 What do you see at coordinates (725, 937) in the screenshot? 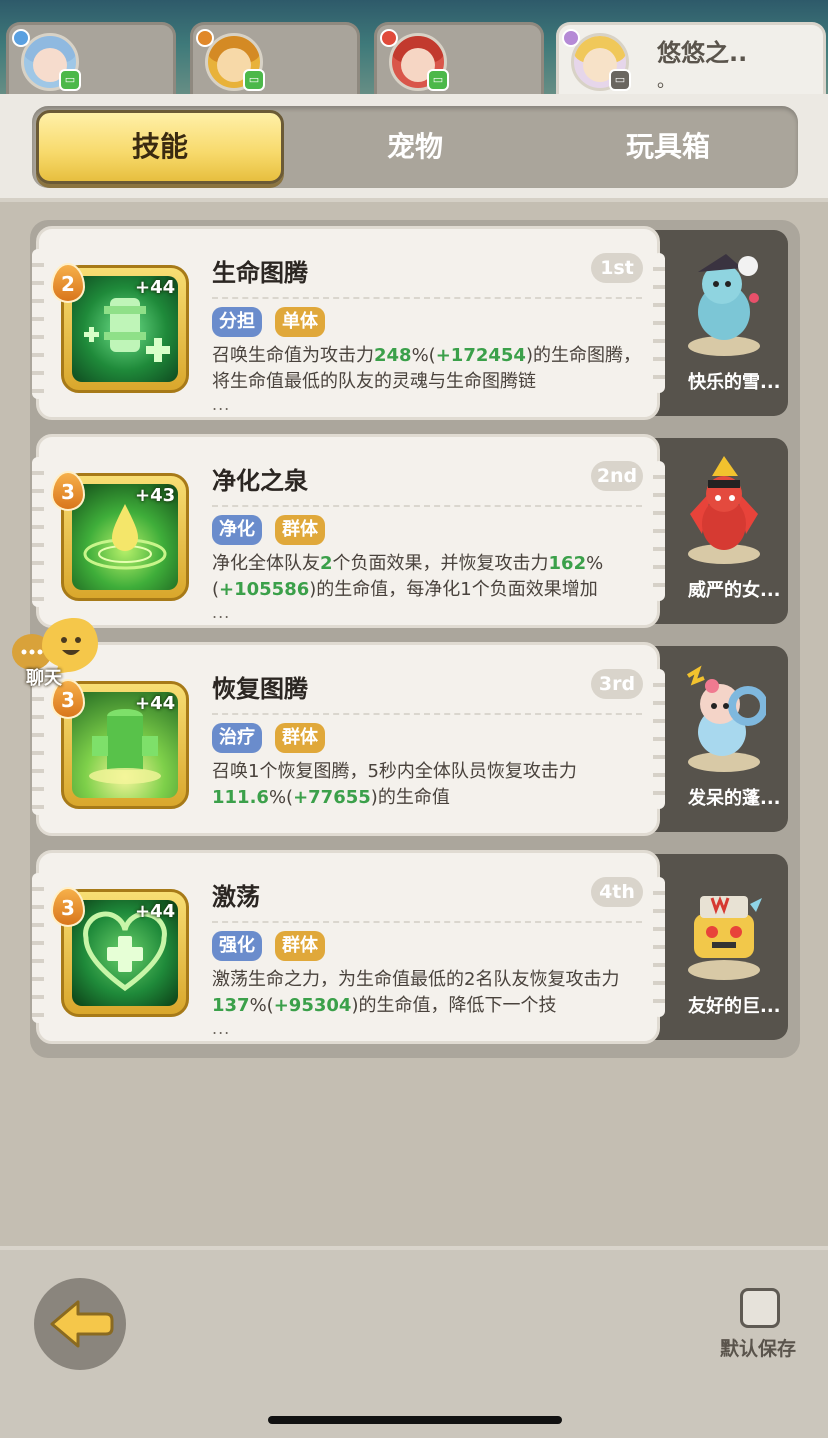
I see `robot-pet-figure` at bounding box center [725, 937].